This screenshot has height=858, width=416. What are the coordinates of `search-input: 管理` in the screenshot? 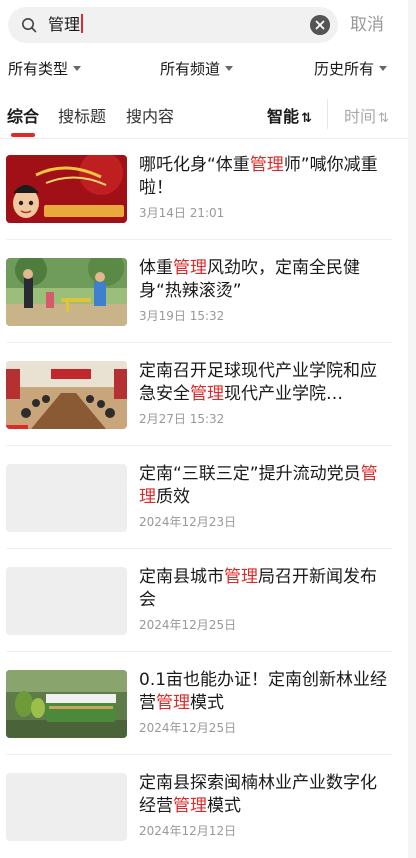 It's located at (66, 25).